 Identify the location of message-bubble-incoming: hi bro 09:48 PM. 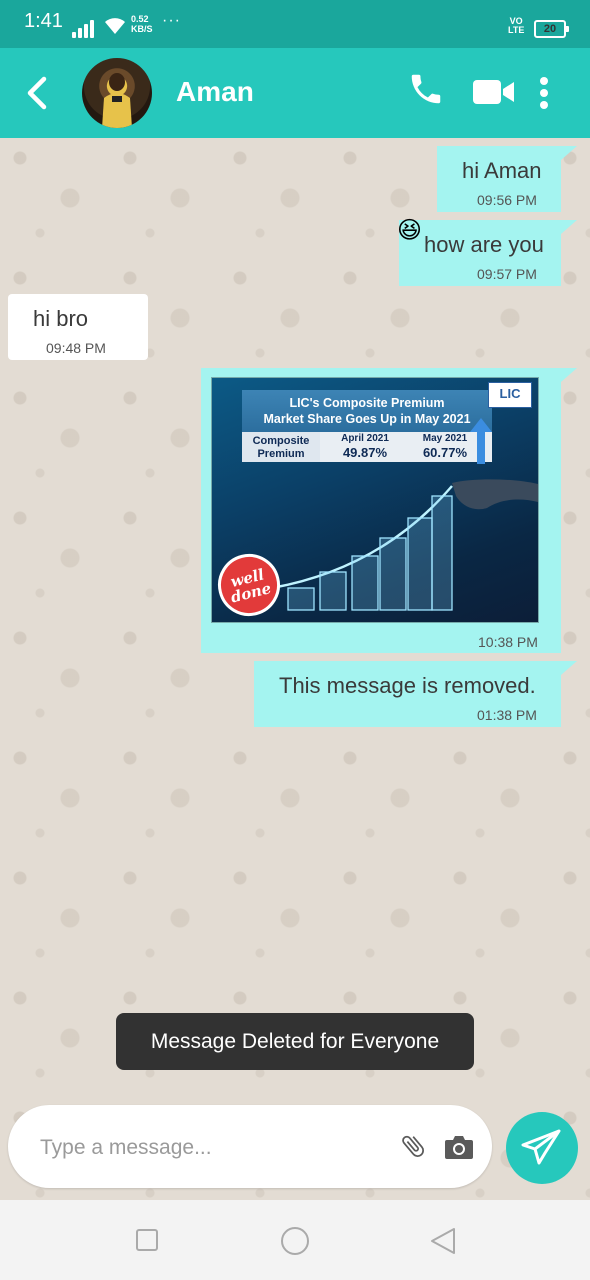
(78, 327).